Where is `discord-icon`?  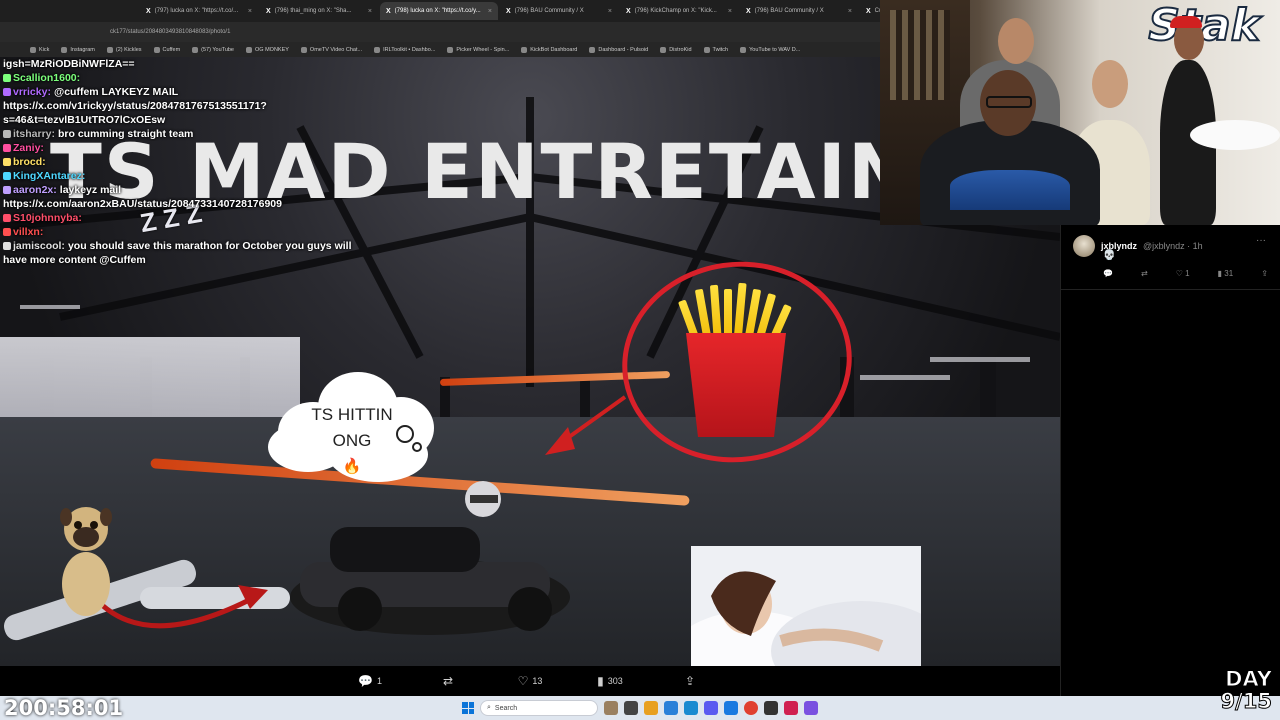
discord-icon is located at coordinates (811, 708).